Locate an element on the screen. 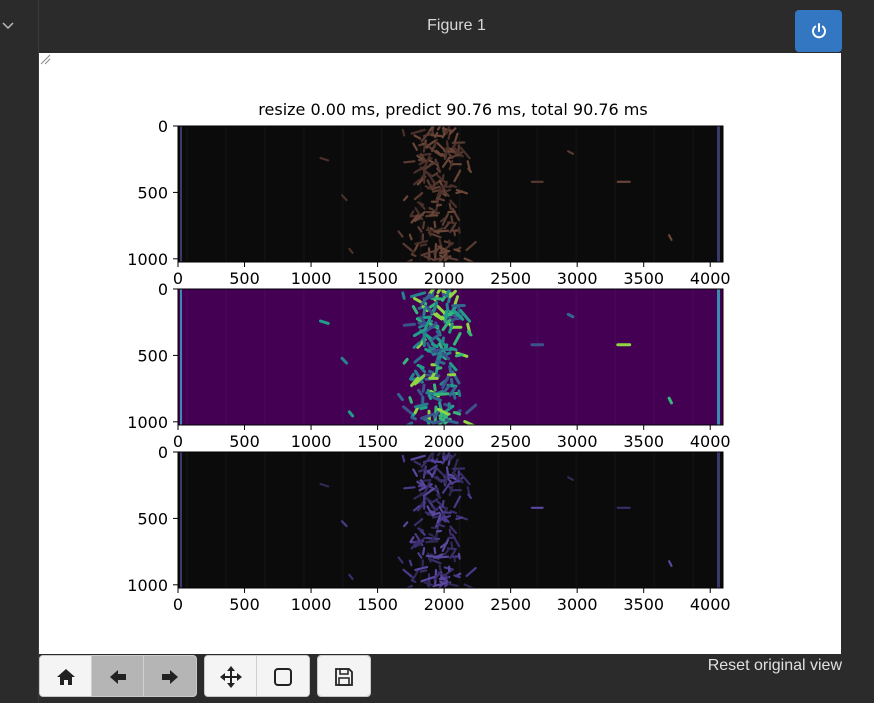 This screenshot has height=703, width=874. status-message: Reset original view is located at coordinates (774, 665).